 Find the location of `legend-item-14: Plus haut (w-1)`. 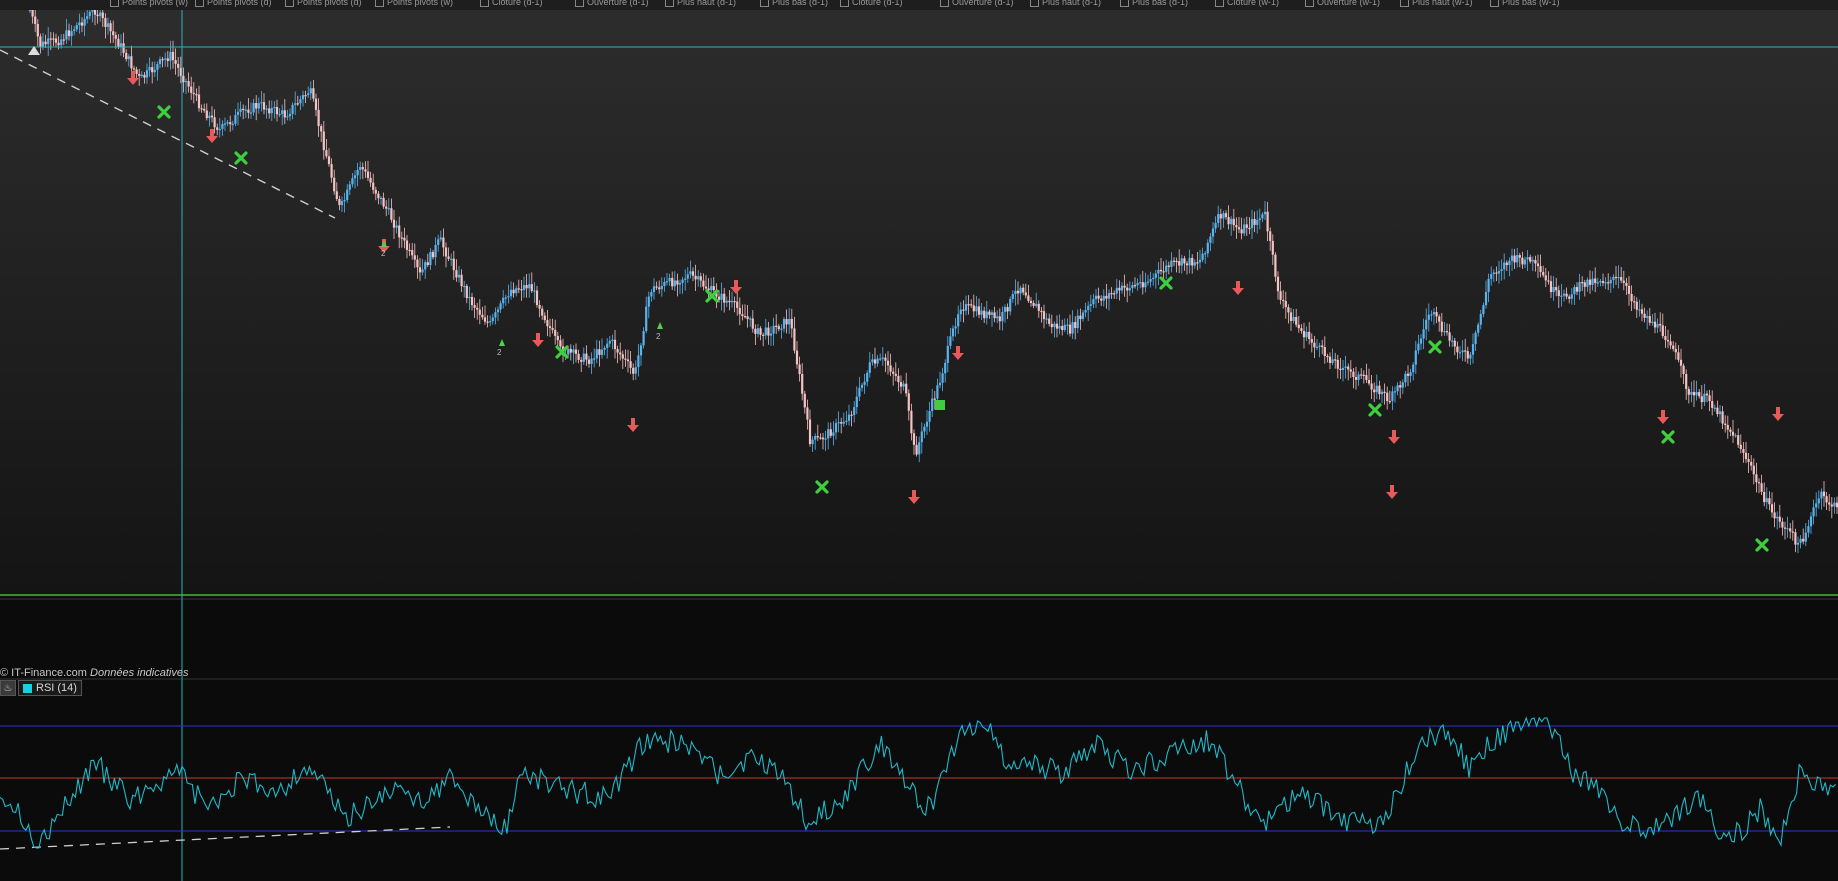

legend-item-14: Plus haut (w-1) is located at coordinates (1436, 4).